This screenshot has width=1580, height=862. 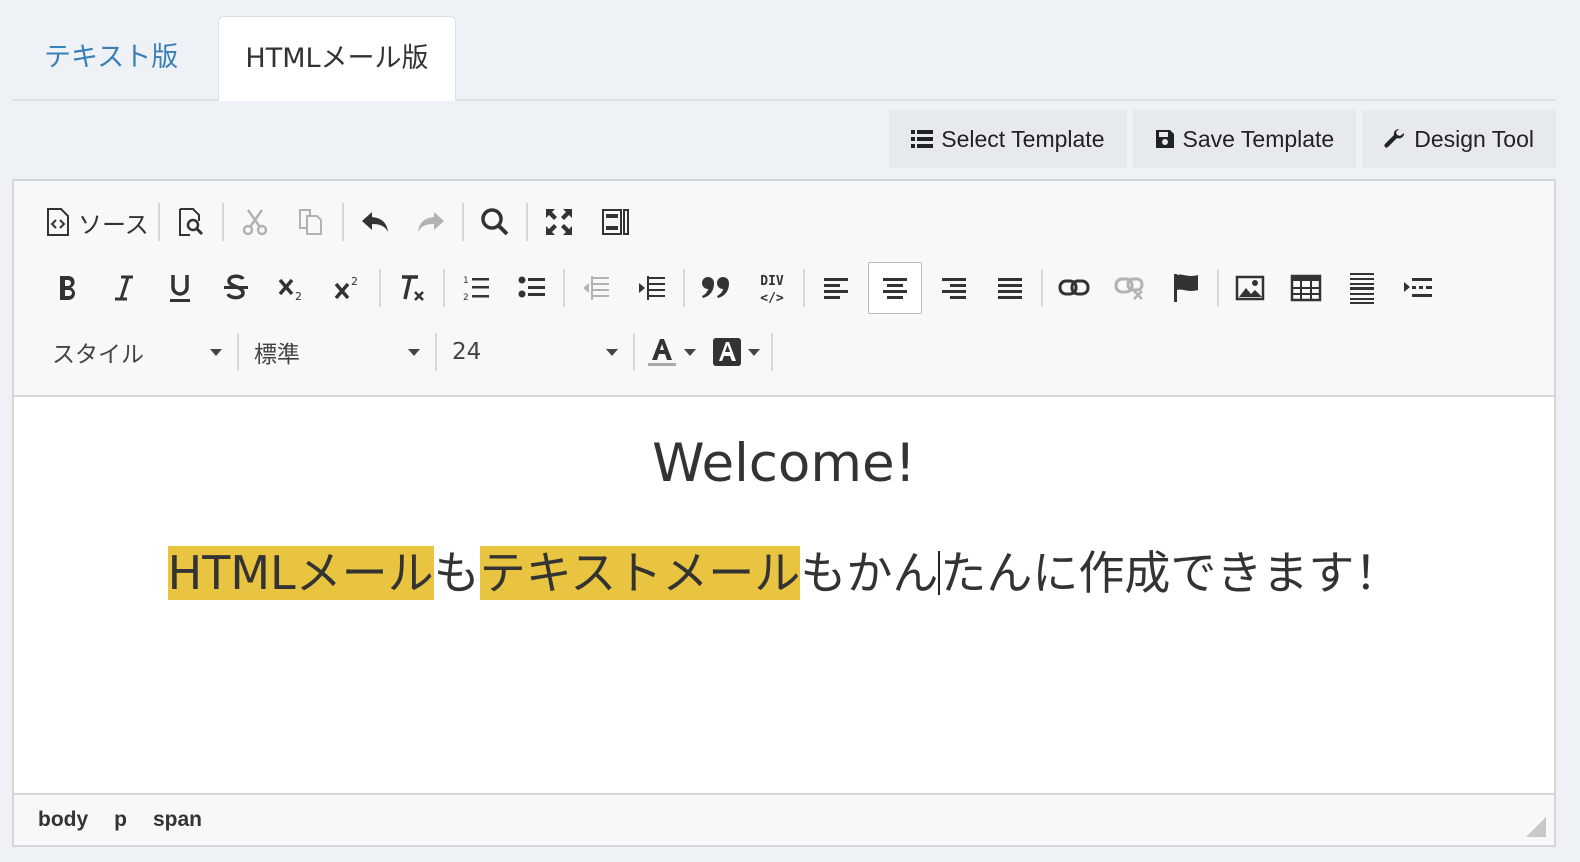 I want to click on highlighted-text: テキストメール, so click(x=640, y=573).